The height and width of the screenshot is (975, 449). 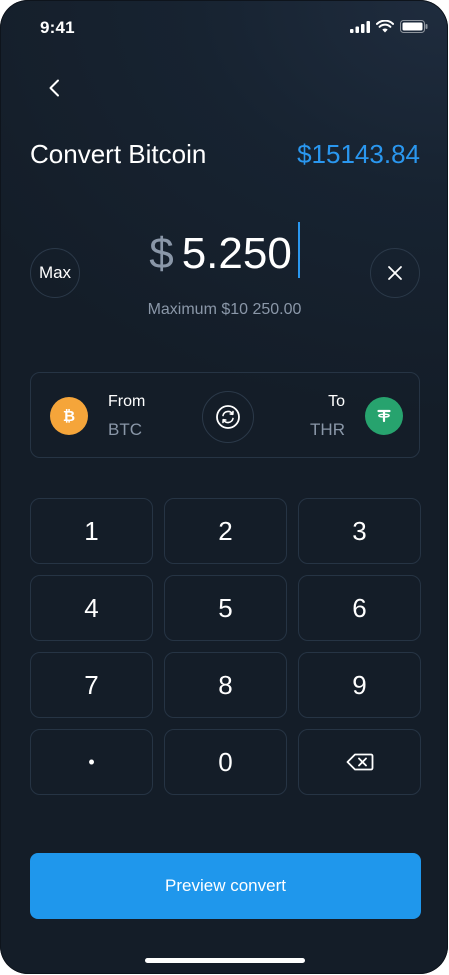 I want to click on from-label: From, so click(x=127, y=401).